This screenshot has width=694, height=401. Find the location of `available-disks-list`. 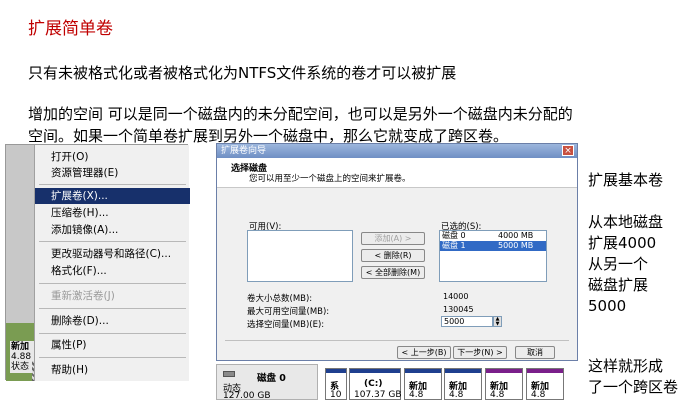

available-disks-list is located at coordinates (300, 256).